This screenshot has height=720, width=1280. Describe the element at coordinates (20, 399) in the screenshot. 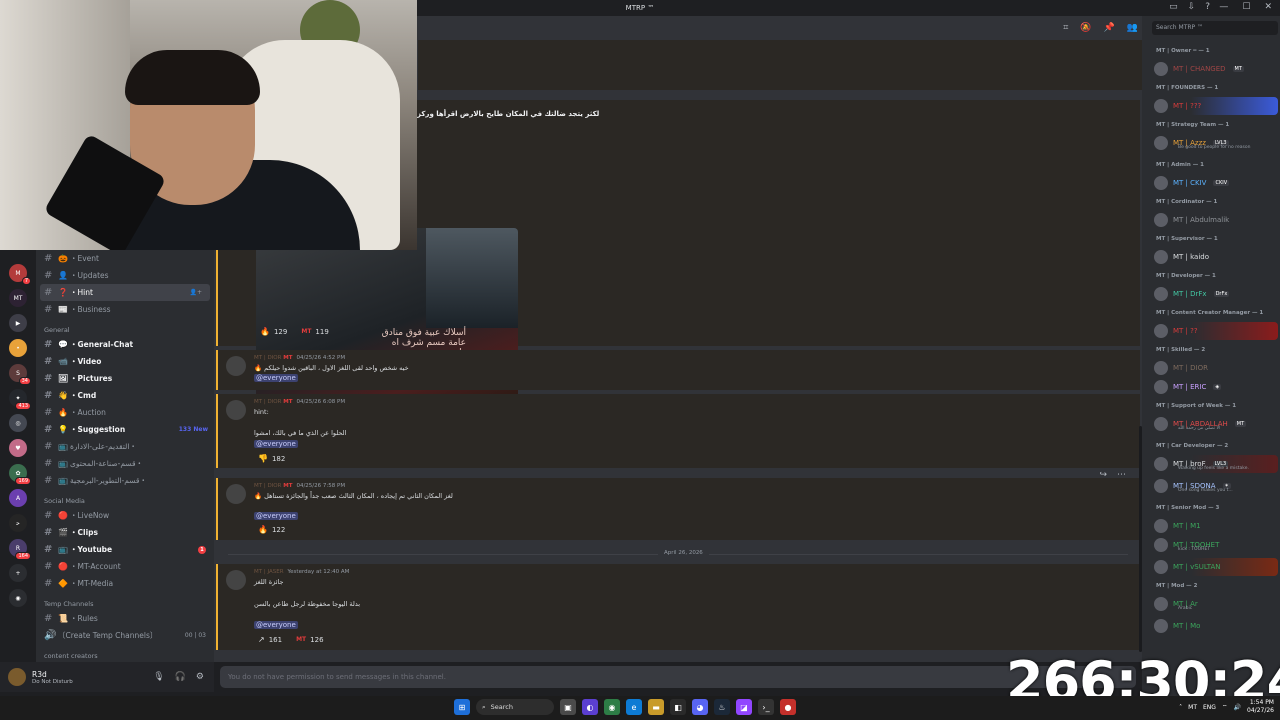

I see `server-icon: ✦ 413` at that location.